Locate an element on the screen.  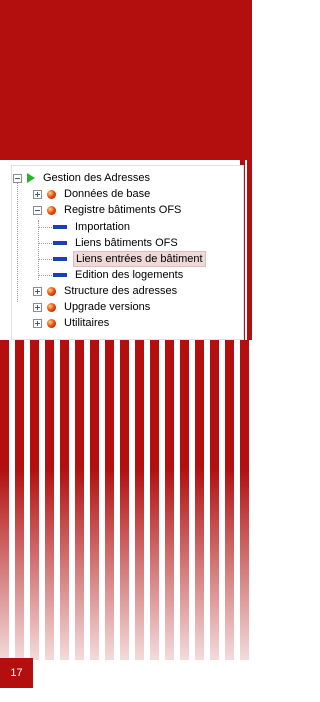
tree-item-liens-batiments-ofs: Liens bâtiments OFS is located at coordinates (116, 243).